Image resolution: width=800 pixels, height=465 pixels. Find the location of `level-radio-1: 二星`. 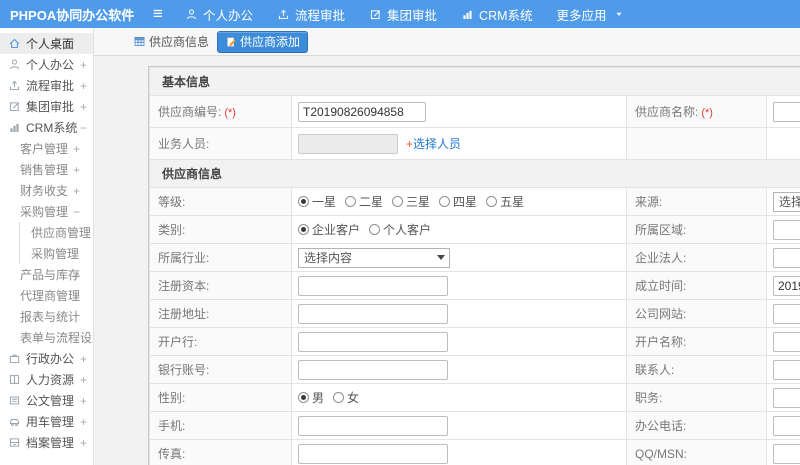

level-radio-1: 二星 is located at coordinates (364, 201).